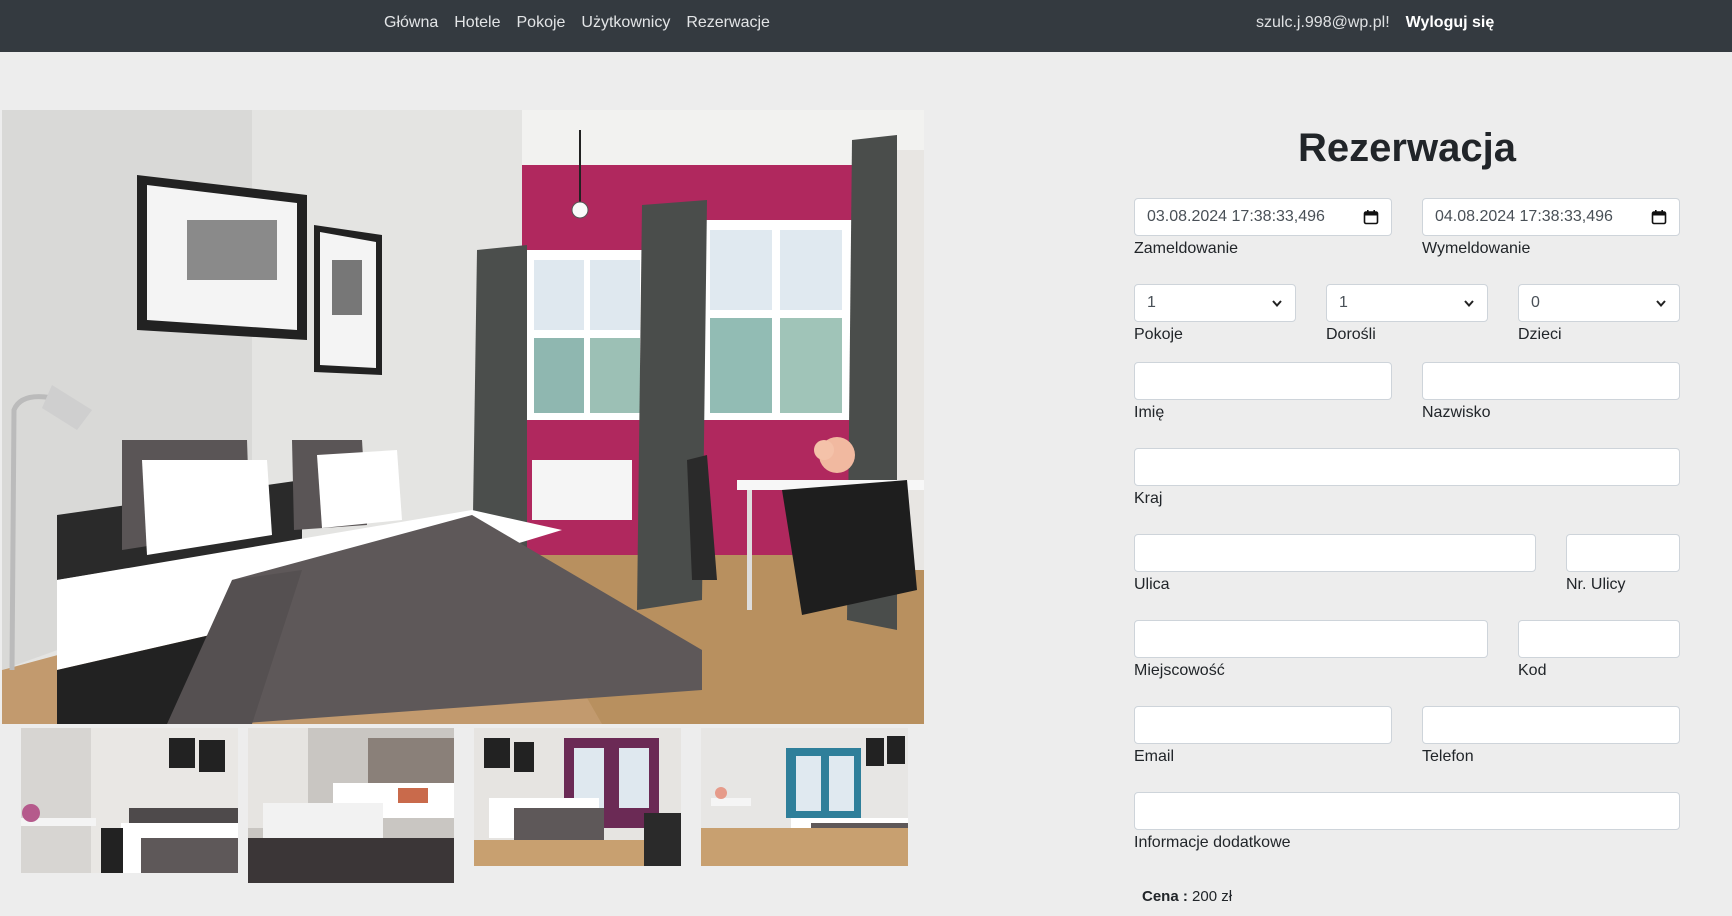 The image size is (1732, 916). Describe the element at coordinates (625, 23) in the screenshot. I see `nav-link-users: Użytkownicy` at that location.